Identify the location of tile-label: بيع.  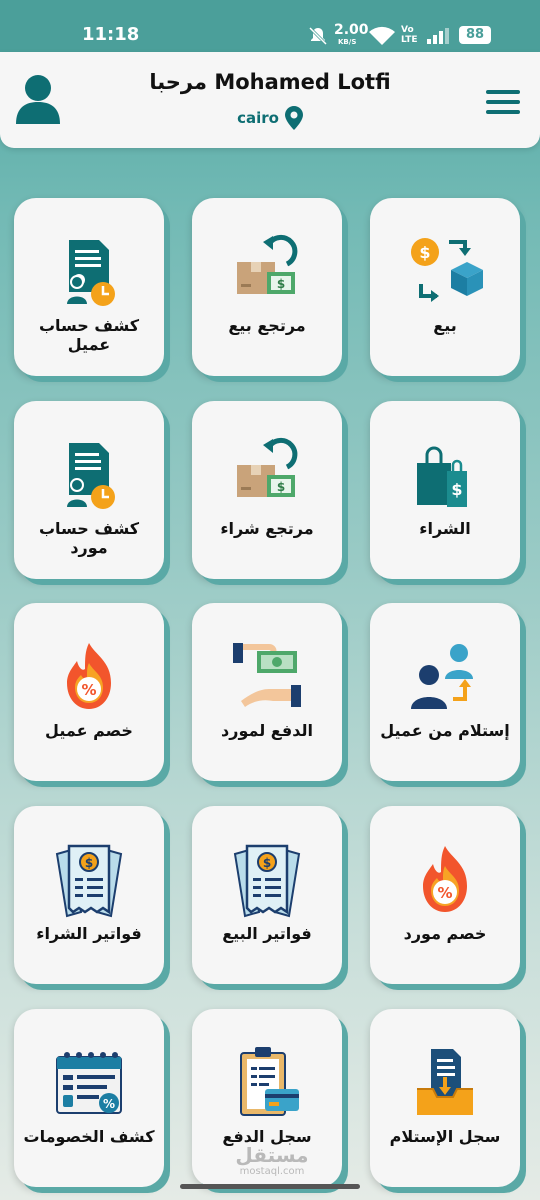
(445, 325).